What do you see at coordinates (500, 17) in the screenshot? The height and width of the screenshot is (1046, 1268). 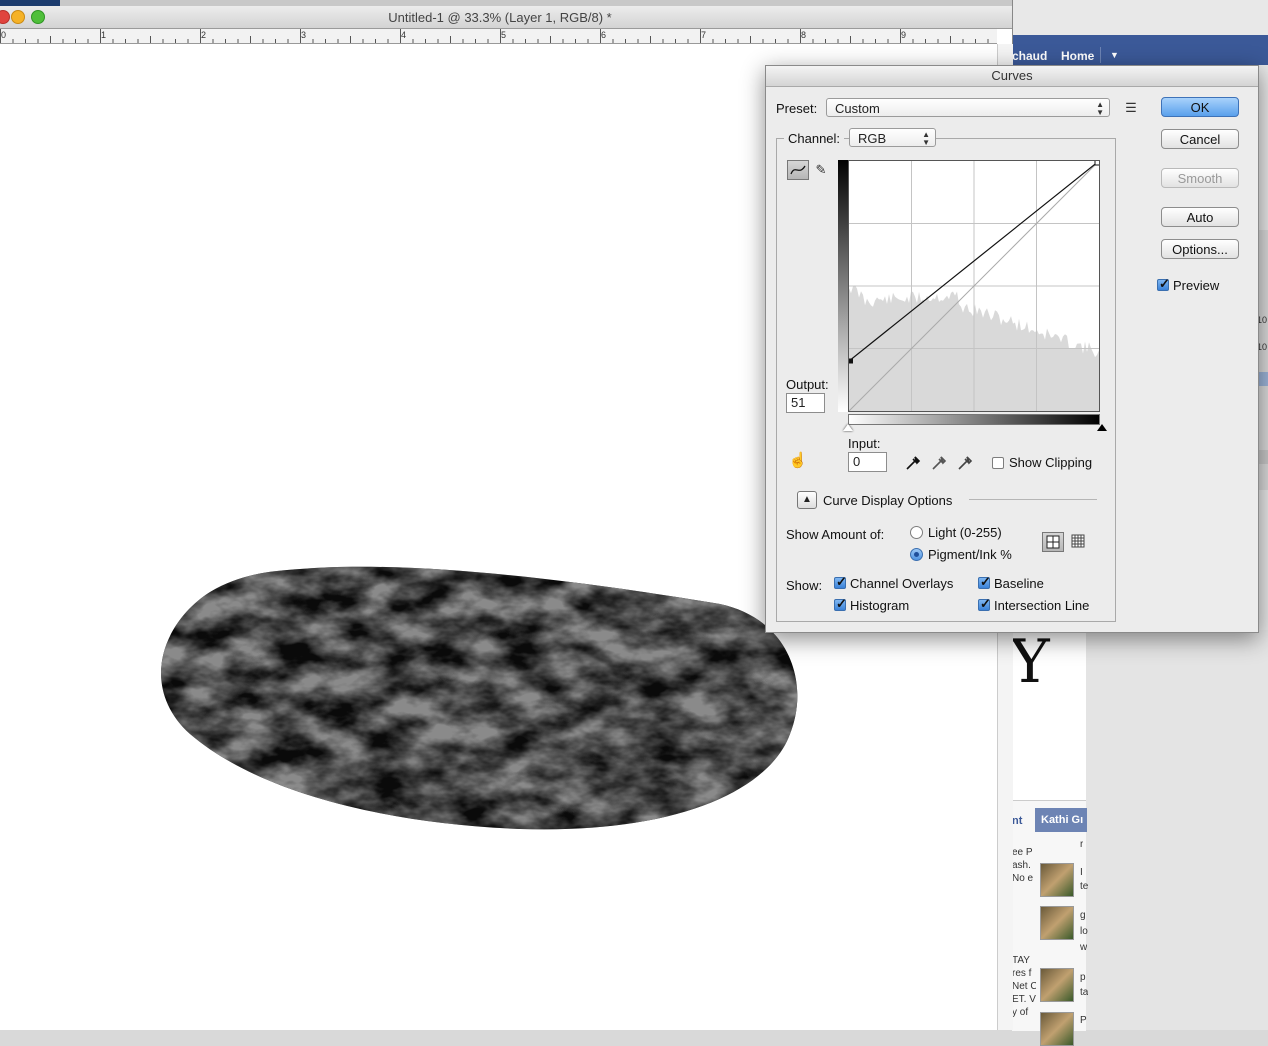 I see `document-title: Untitled-1 @ 33.3% (Layer 1, RGB/8) *` at bounding box center [500, 17].